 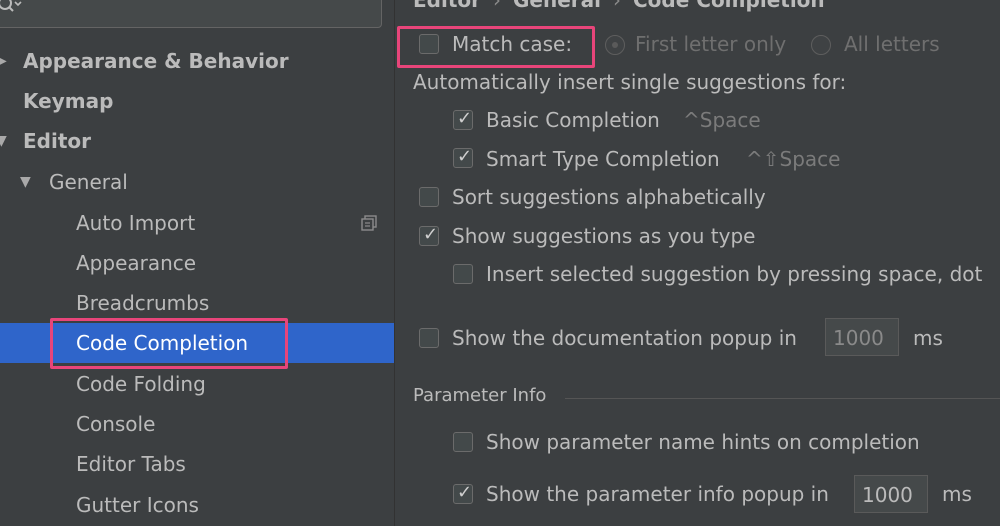 What do you see at coordinates (137, 505) in the screenshot?
I see `tree-item-label: Gutter Icons` at bounding box center [137, 505].